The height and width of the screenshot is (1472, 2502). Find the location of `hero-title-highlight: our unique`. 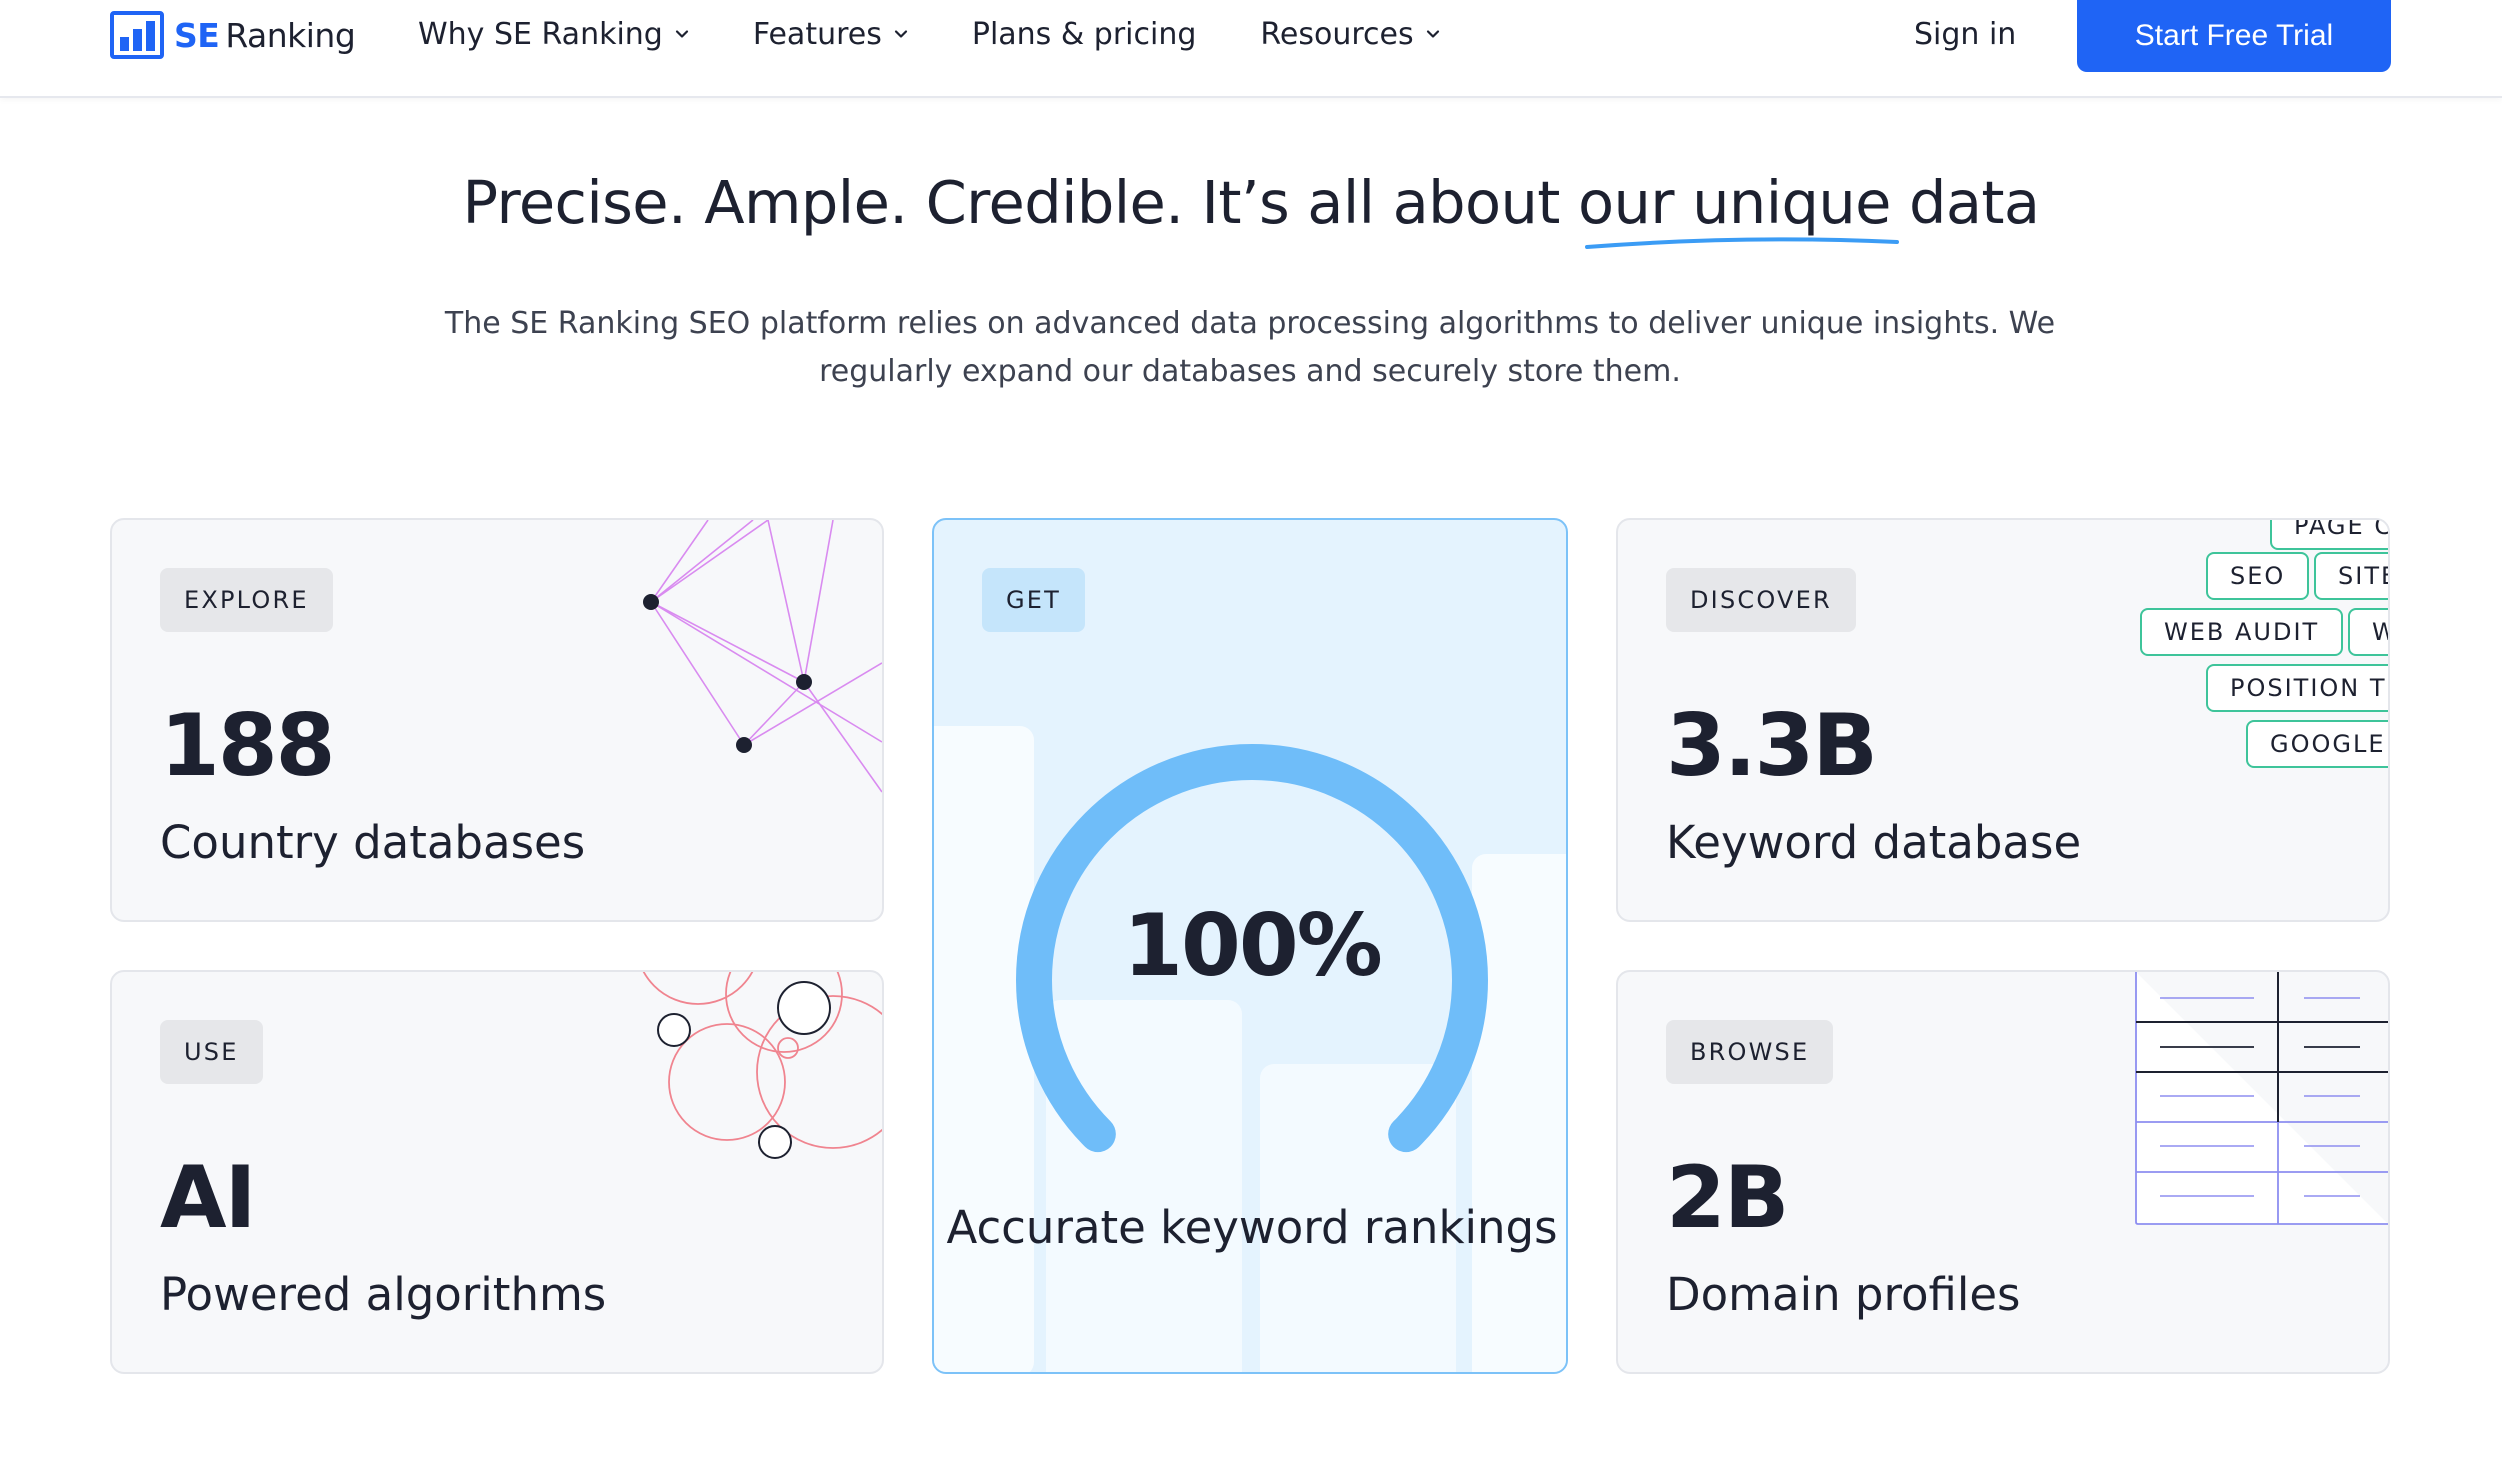

hero-title-highlight: our unique is located at coordinates (1738, 208).